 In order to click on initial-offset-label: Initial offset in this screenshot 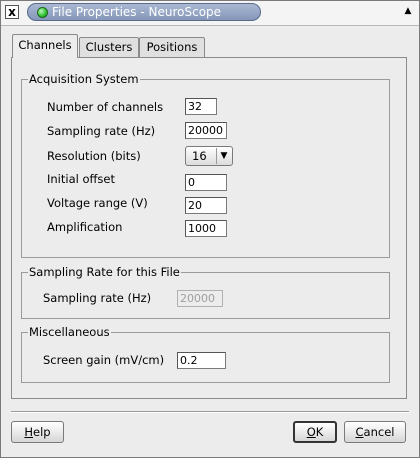, I will do `click(81, 179)`.